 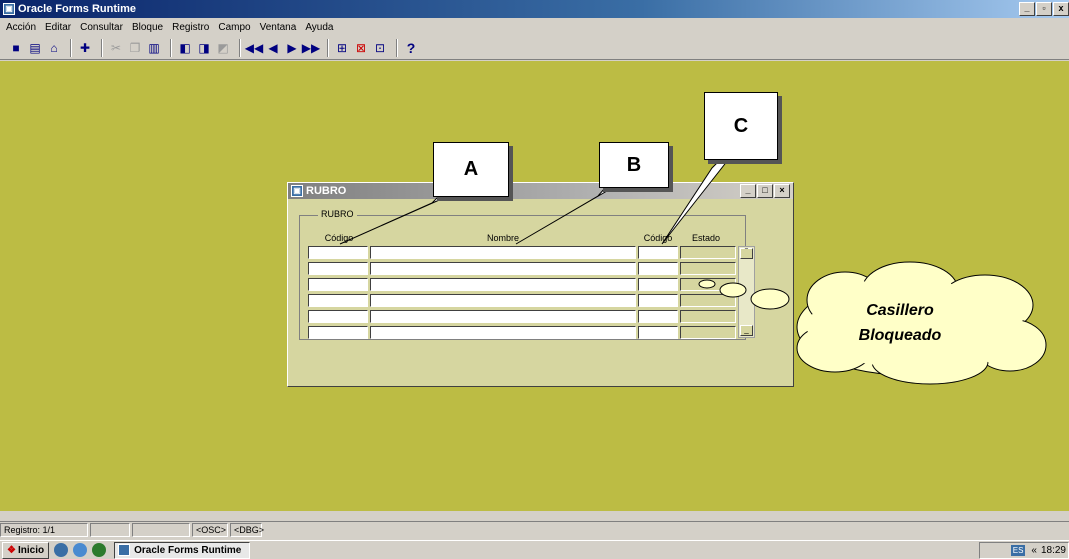 What do you see at coordinates (782, 191) in the screenshot?
I see `rubro-close-button: ×` at bounding box center [782, 191].